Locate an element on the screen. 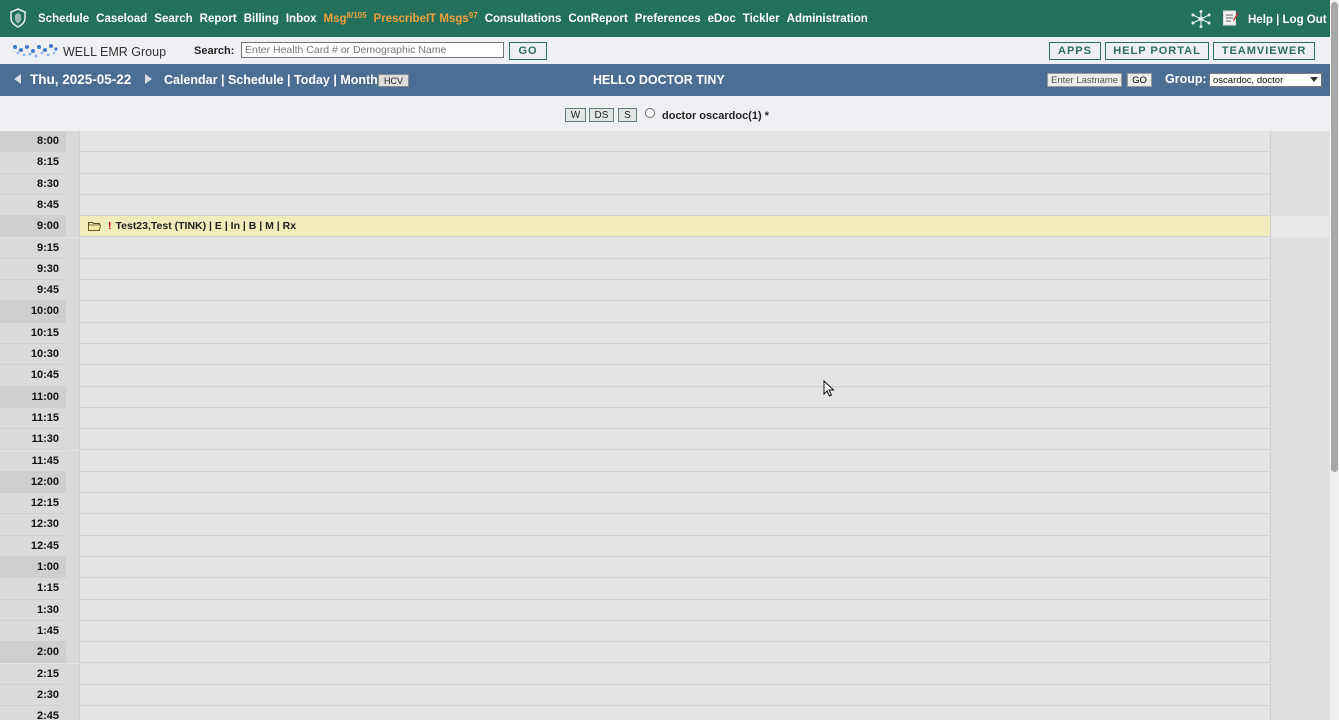 The width and height of the screenshot is (1339, 720). lastname-input is located at coordinates (1084, 80).